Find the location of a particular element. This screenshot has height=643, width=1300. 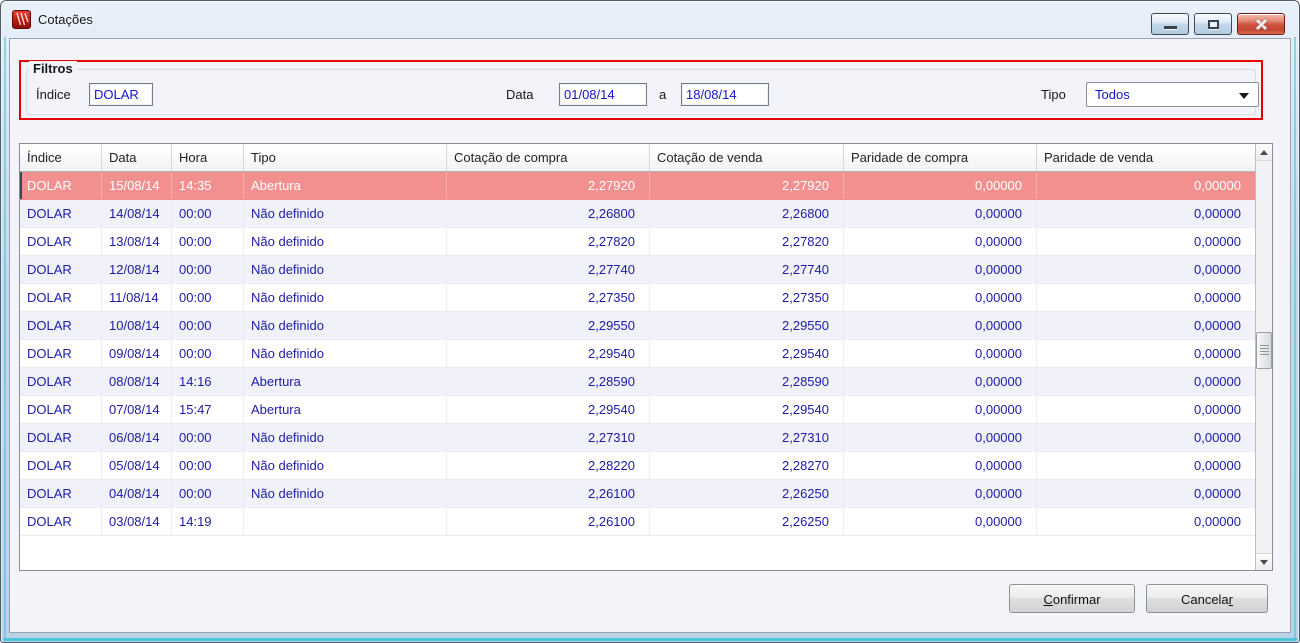

indice-label: Índice is located at coordinates (53, 94).